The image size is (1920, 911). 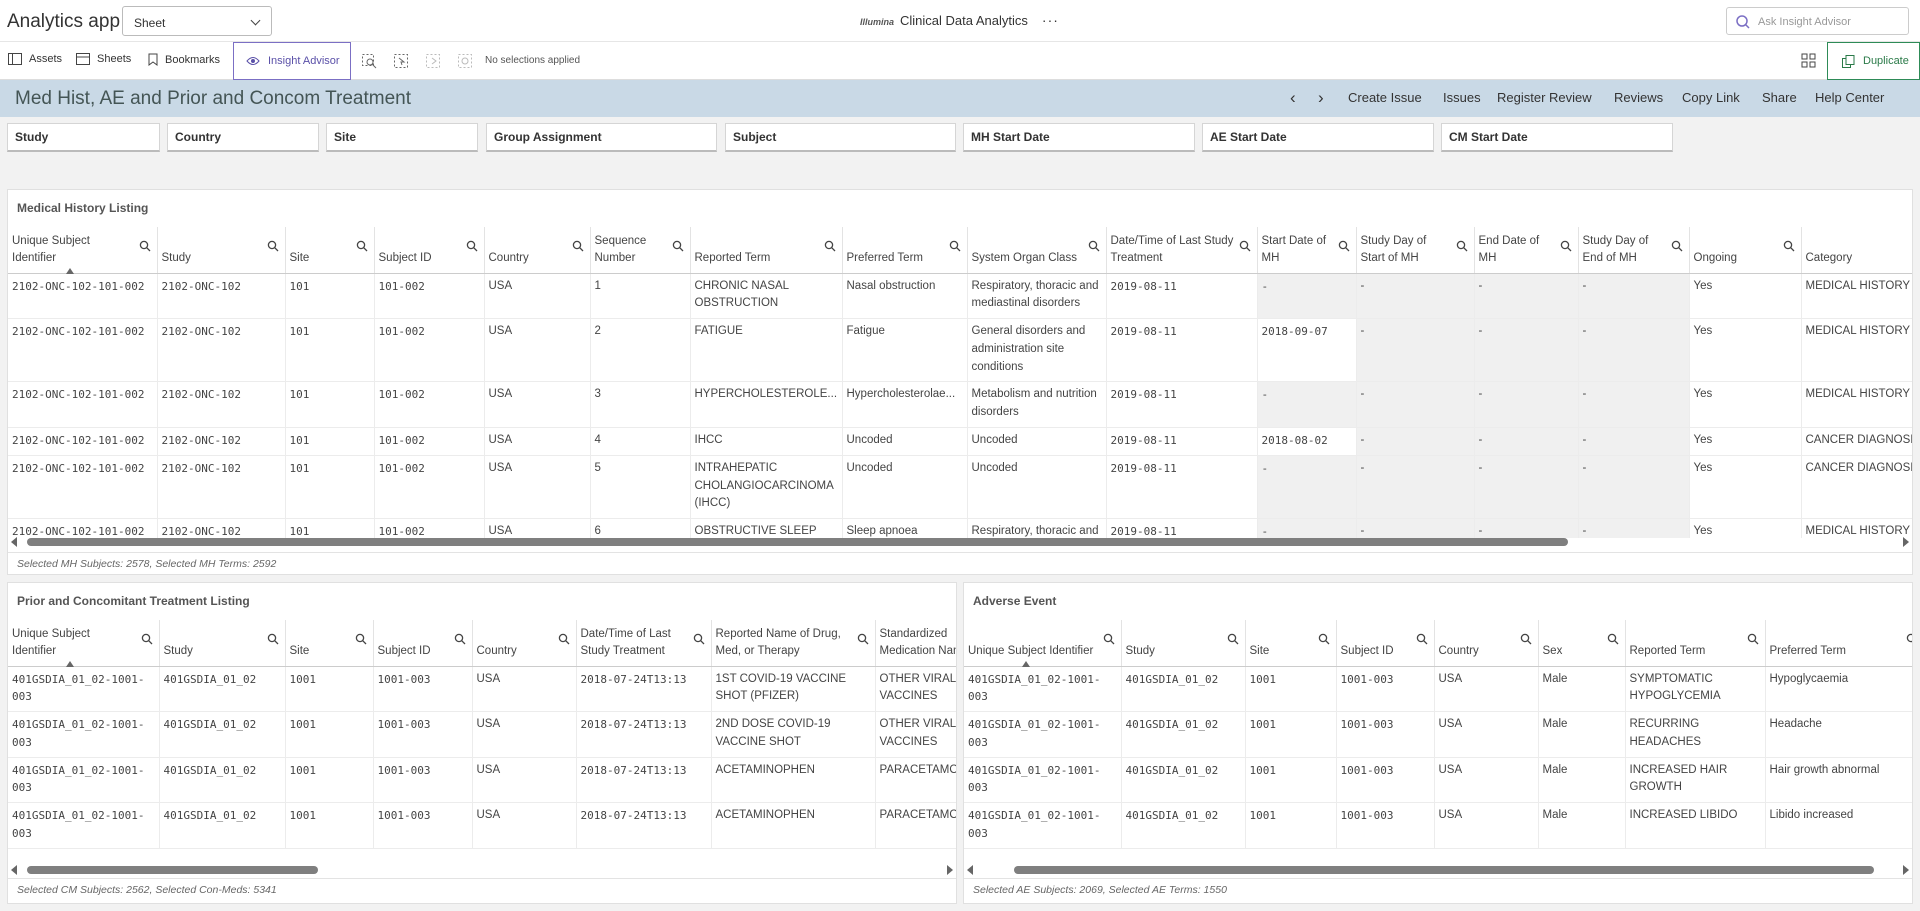 I want to click on table-cell: 5, so click(x=640, y=487).